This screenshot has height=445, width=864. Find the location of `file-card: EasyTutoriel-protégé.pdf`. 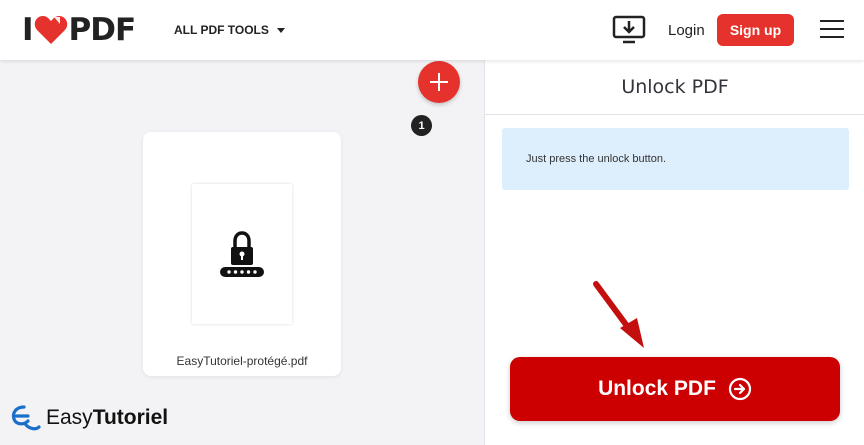

file-card: EasyTutoriel-protégé.pdf is located at coordinates (242, 254).